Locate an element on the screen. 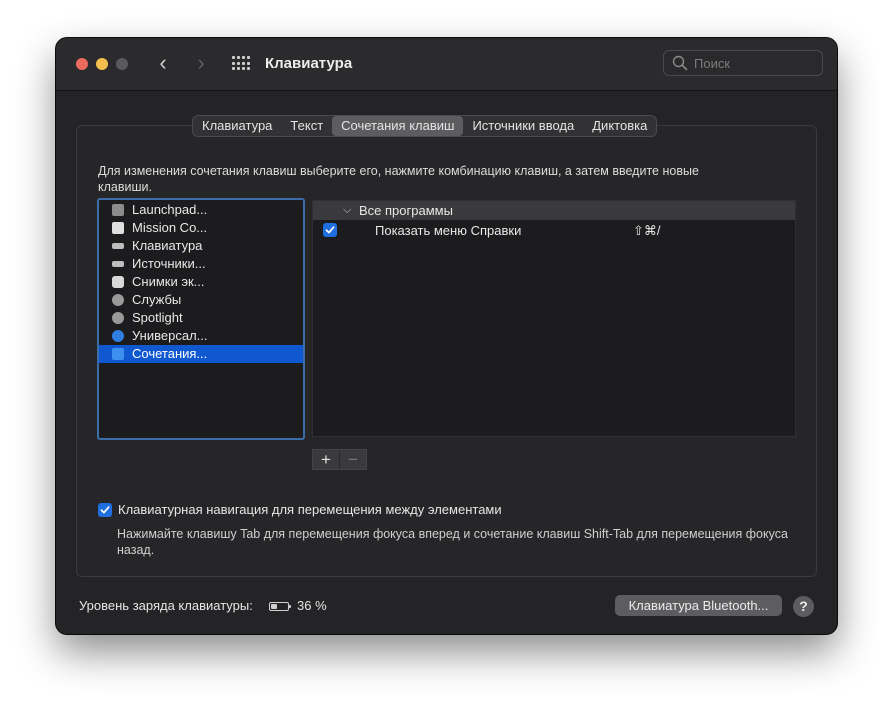 The width and height of the screenshot is (893, 708). search-placeholder: Поиск is located at coordinates (712, 63).